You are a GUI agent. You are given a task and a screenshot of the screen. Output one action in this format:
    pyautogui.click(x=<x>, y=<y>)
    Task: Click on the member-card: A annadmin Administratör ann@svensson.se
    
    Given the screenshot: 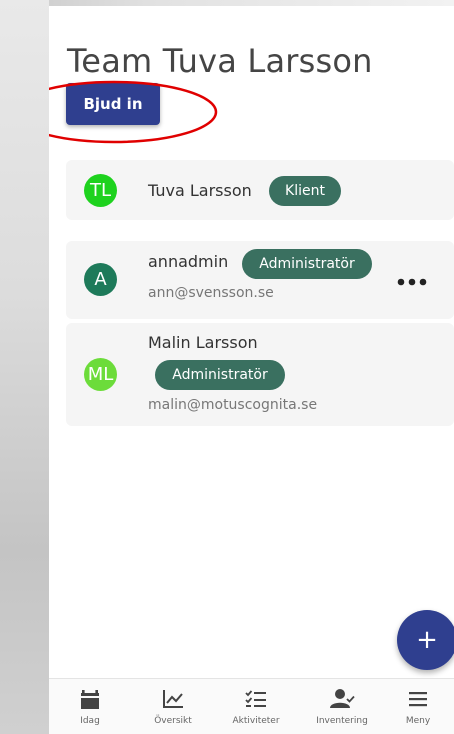 What is the action you would take?
    pyautogui.click(x=260, y=280)
    